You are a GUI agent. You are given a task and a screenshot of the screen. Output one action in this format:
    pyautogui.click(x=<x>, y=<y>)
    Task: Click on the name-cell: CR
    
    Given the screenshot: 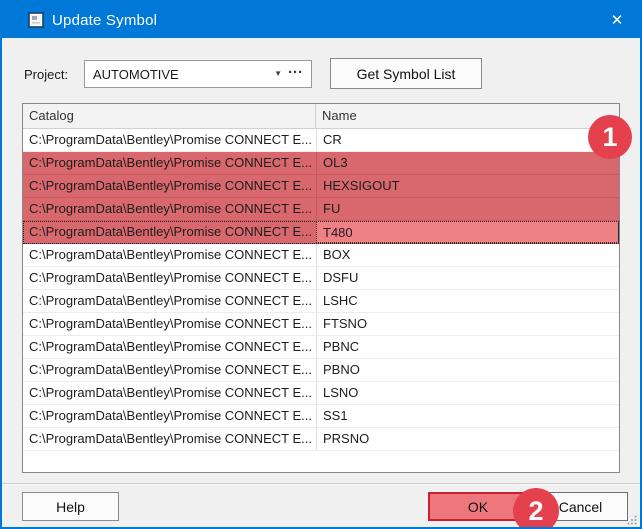 What is the action you would take?
    pyautogui.click(x=467, y=140)
    